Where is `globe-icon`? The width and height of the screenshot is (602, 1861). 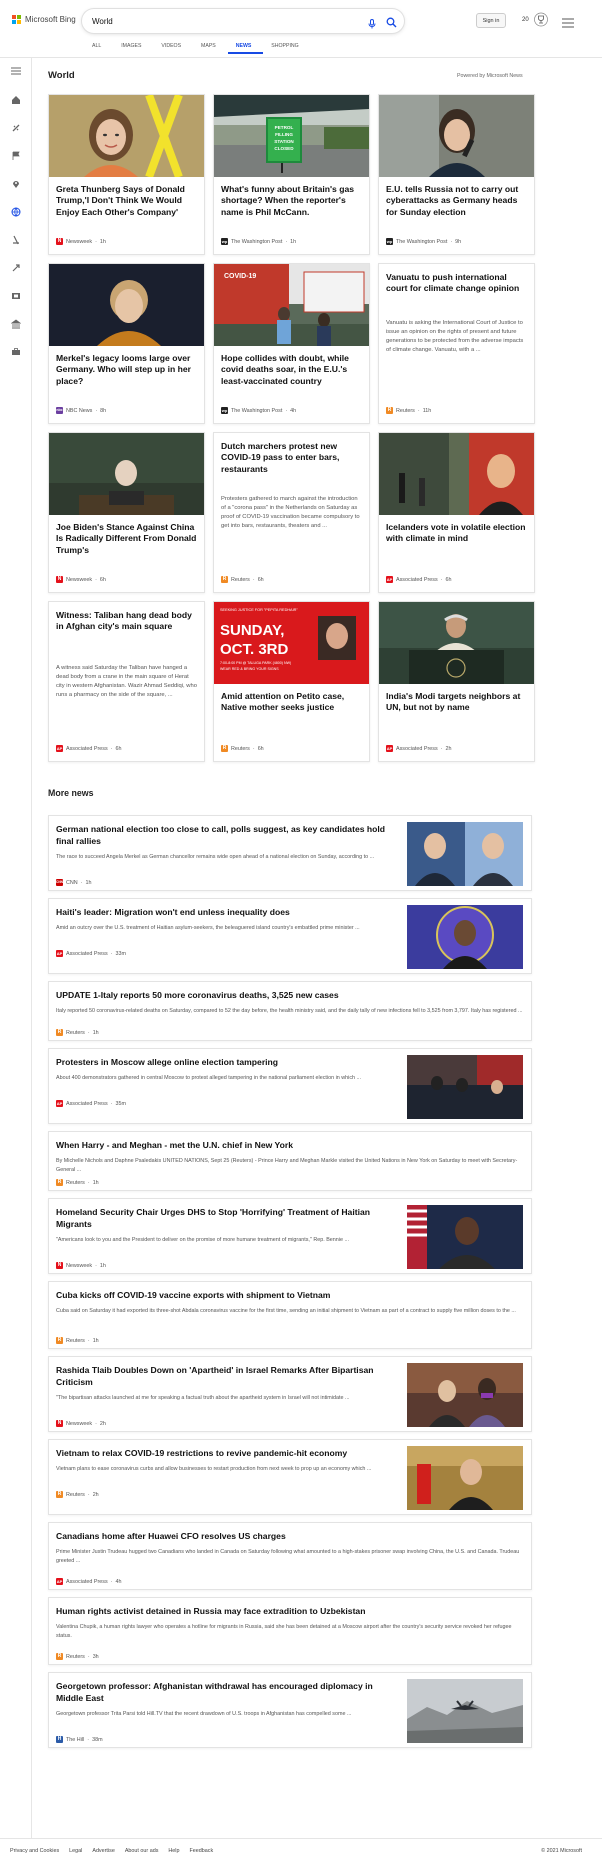 globe-icon is located at coordinates (16, 212).